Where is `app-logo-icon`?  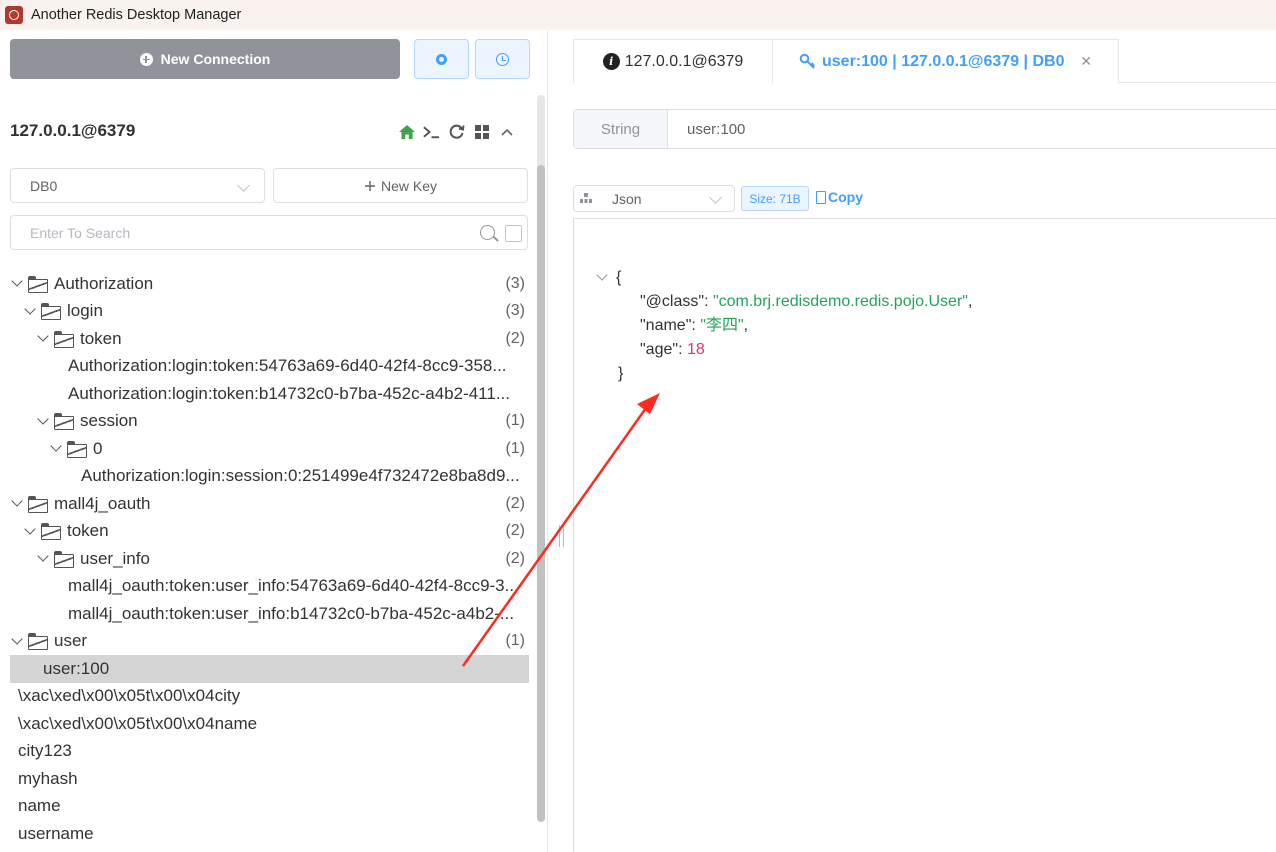
app-logo-icon is located at coordinates (14, 15).